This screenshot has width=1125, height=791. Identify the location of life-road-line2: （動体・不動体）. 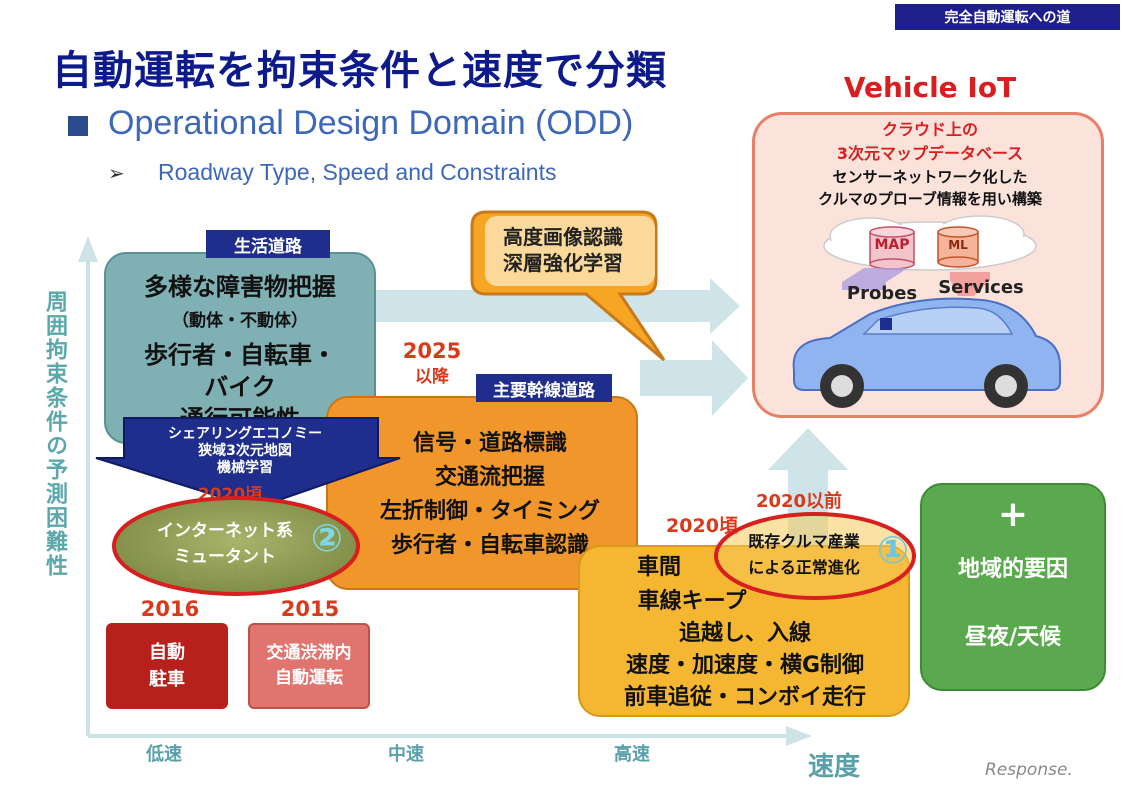
(240, 321).